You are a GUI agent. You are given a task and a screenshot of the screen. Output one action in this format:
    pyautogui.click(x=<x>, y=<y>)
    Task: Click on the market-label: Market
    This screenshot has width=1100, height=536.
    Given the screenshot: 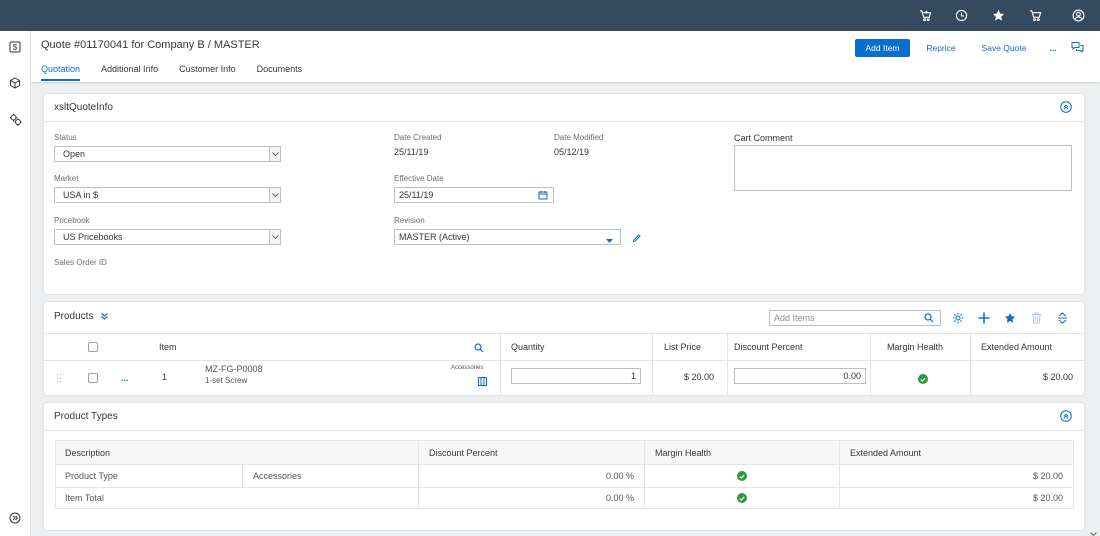 What is the action you would take?
    pyautogui.click(x=66, y=178)
    